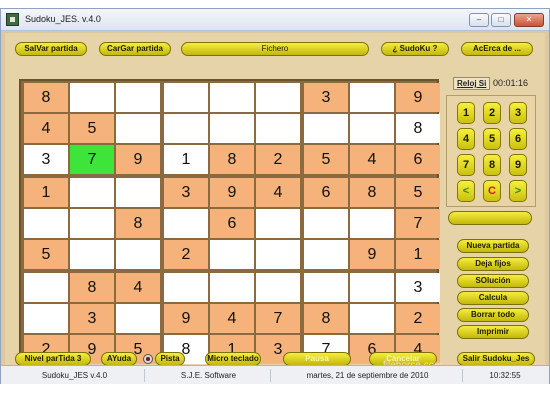  I want to click on sudoku-cell-r1c9: 9, so click(418, 97).